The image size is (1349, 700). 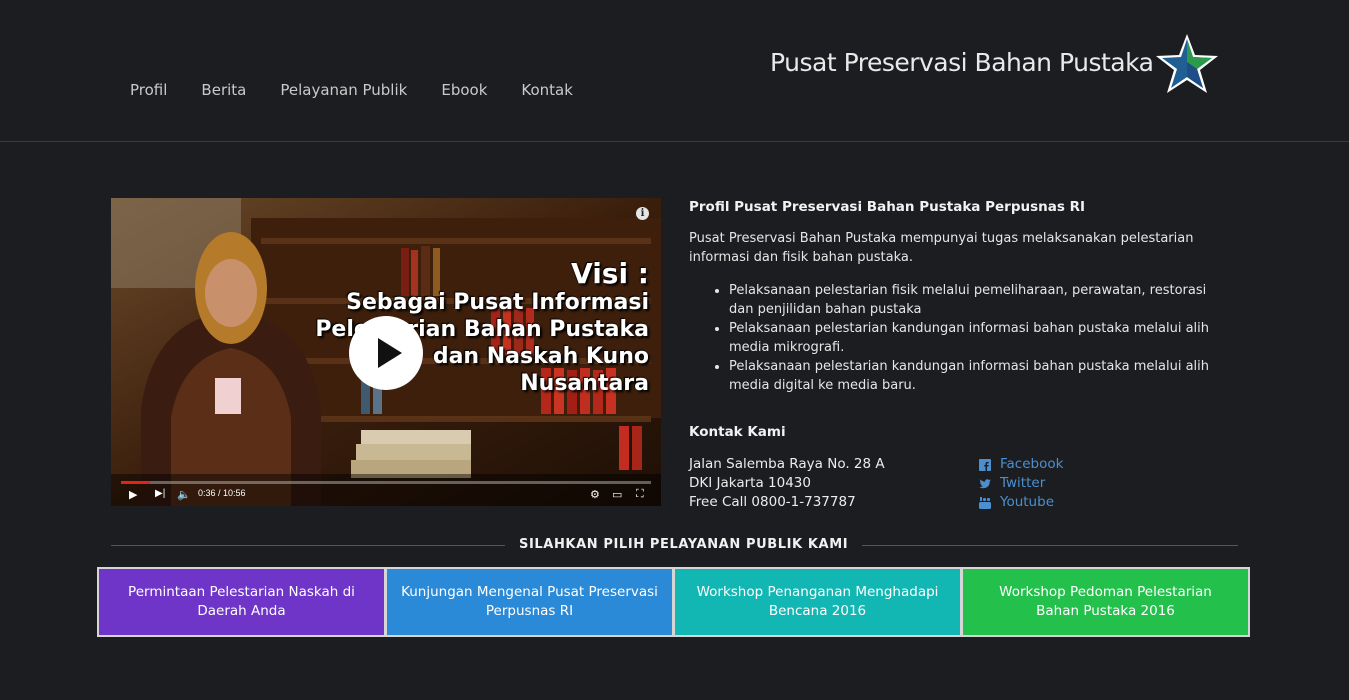 I want to click on theater-mode-icon: ▭, so click(x=617, y=494).